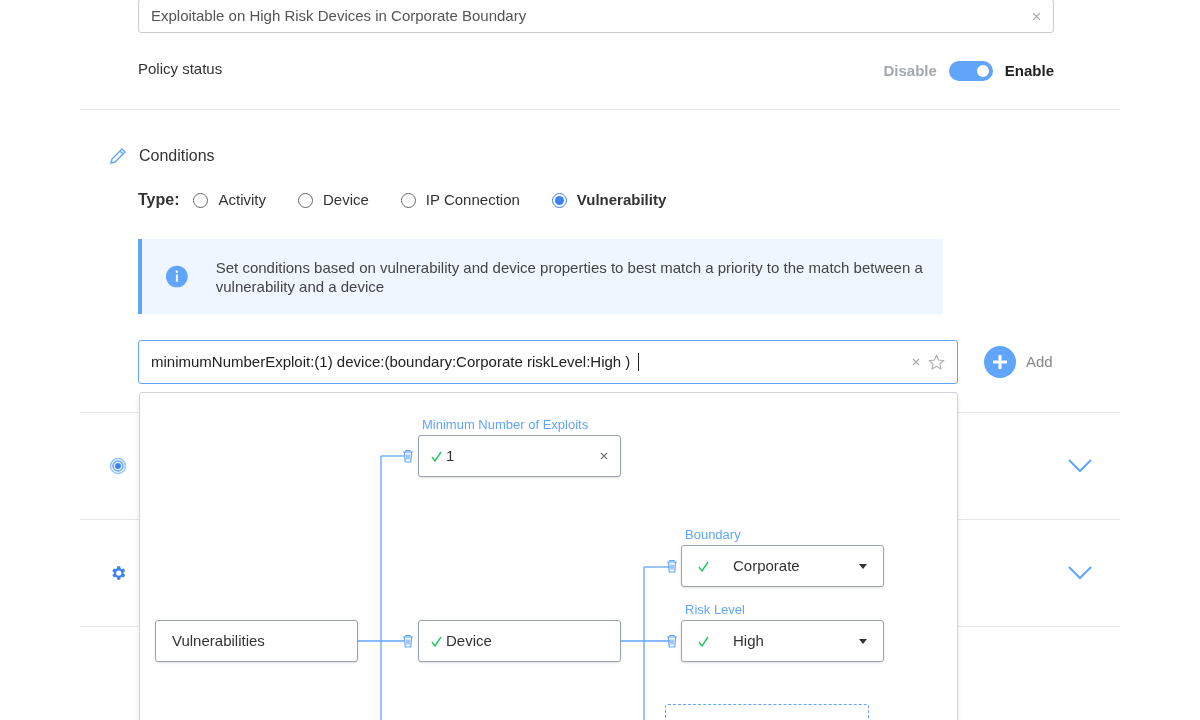 This screenshot has height=720, width=1200. I want to click on field-value: Exploitable on High Risk Devices in Corporate Boundary, so click(339, 15).